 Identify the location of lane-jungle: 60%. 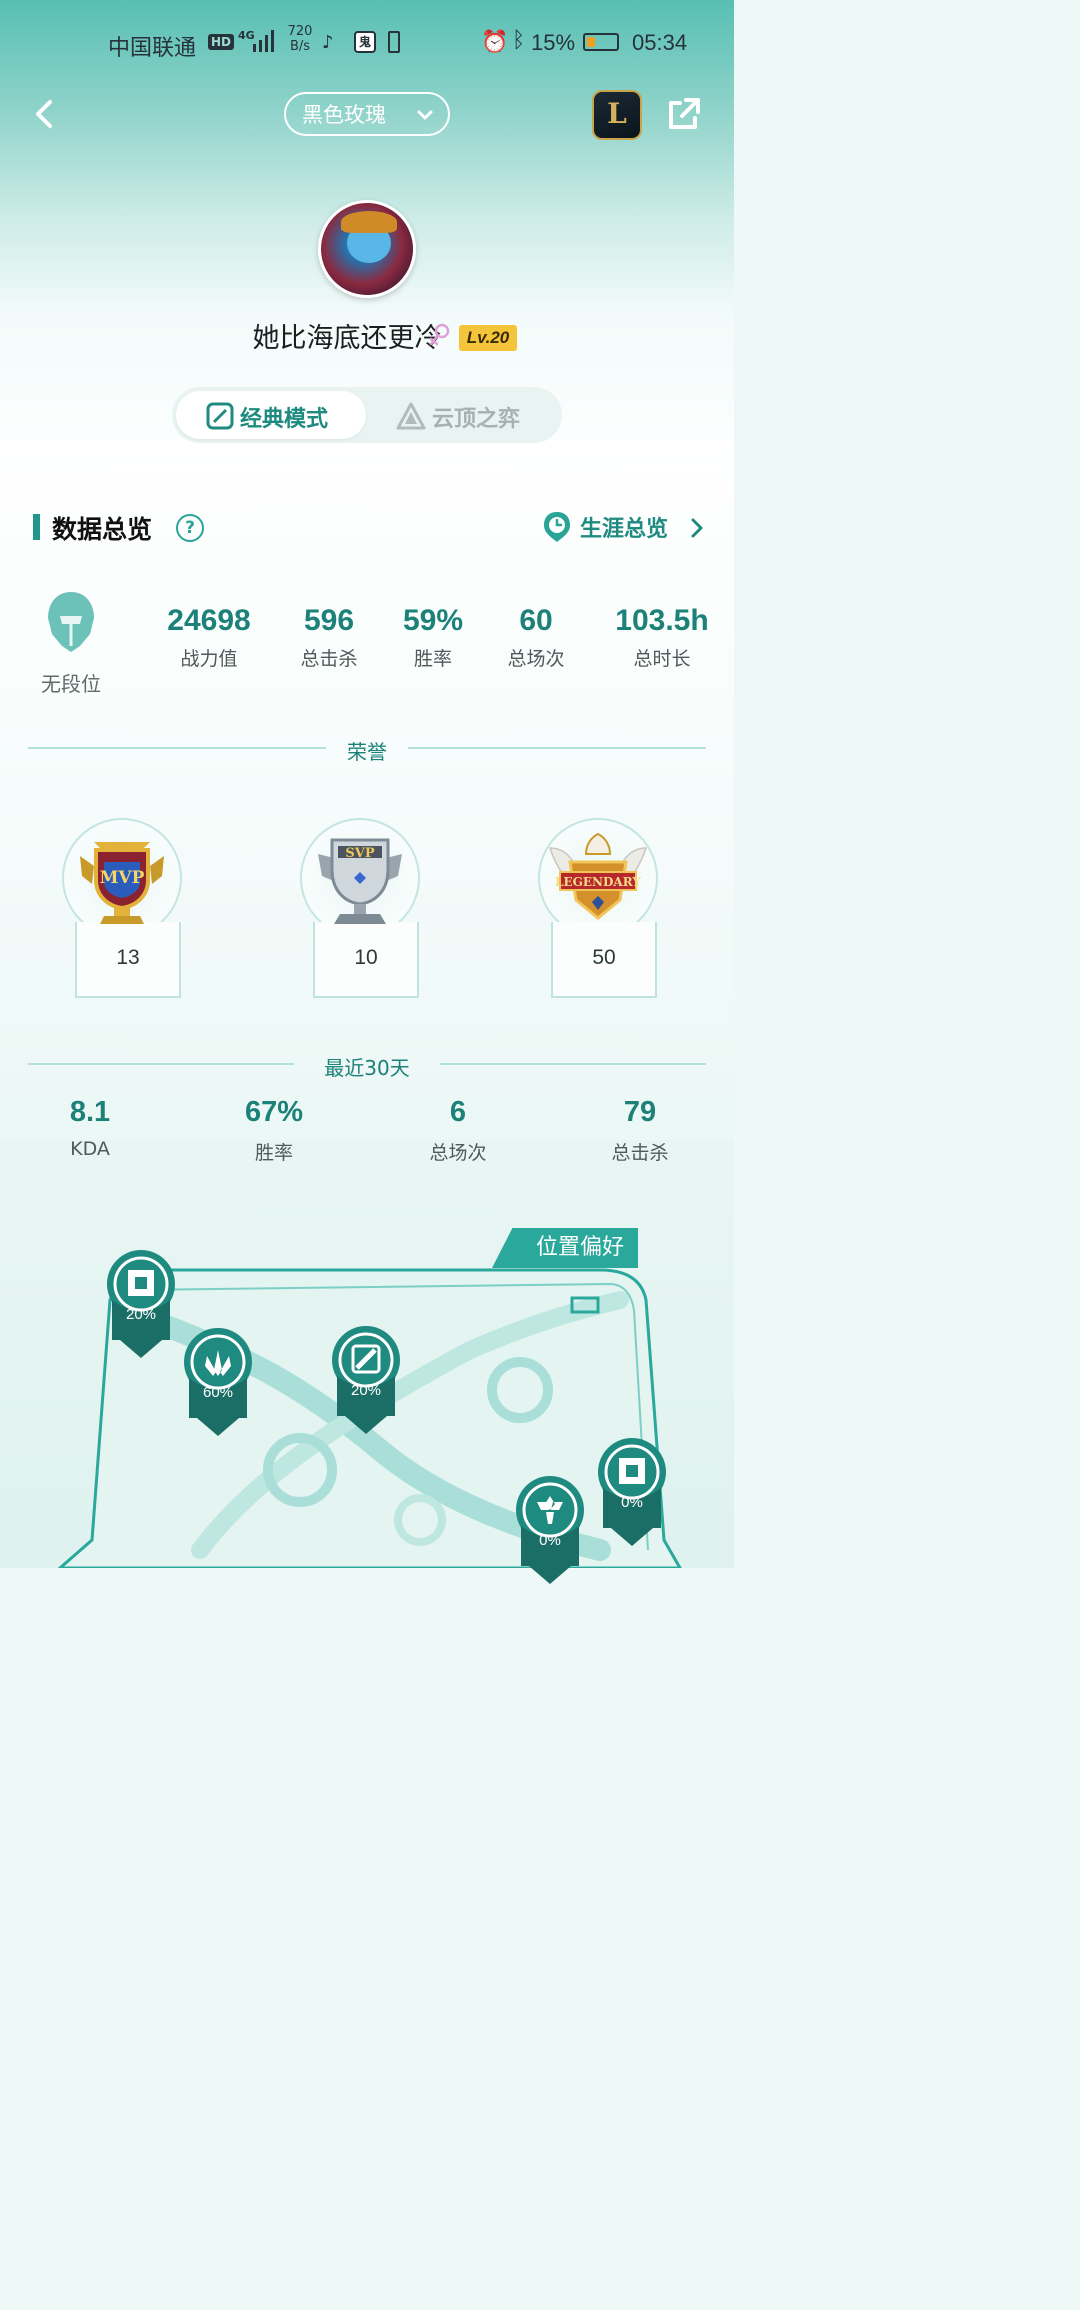
(218, 1382).